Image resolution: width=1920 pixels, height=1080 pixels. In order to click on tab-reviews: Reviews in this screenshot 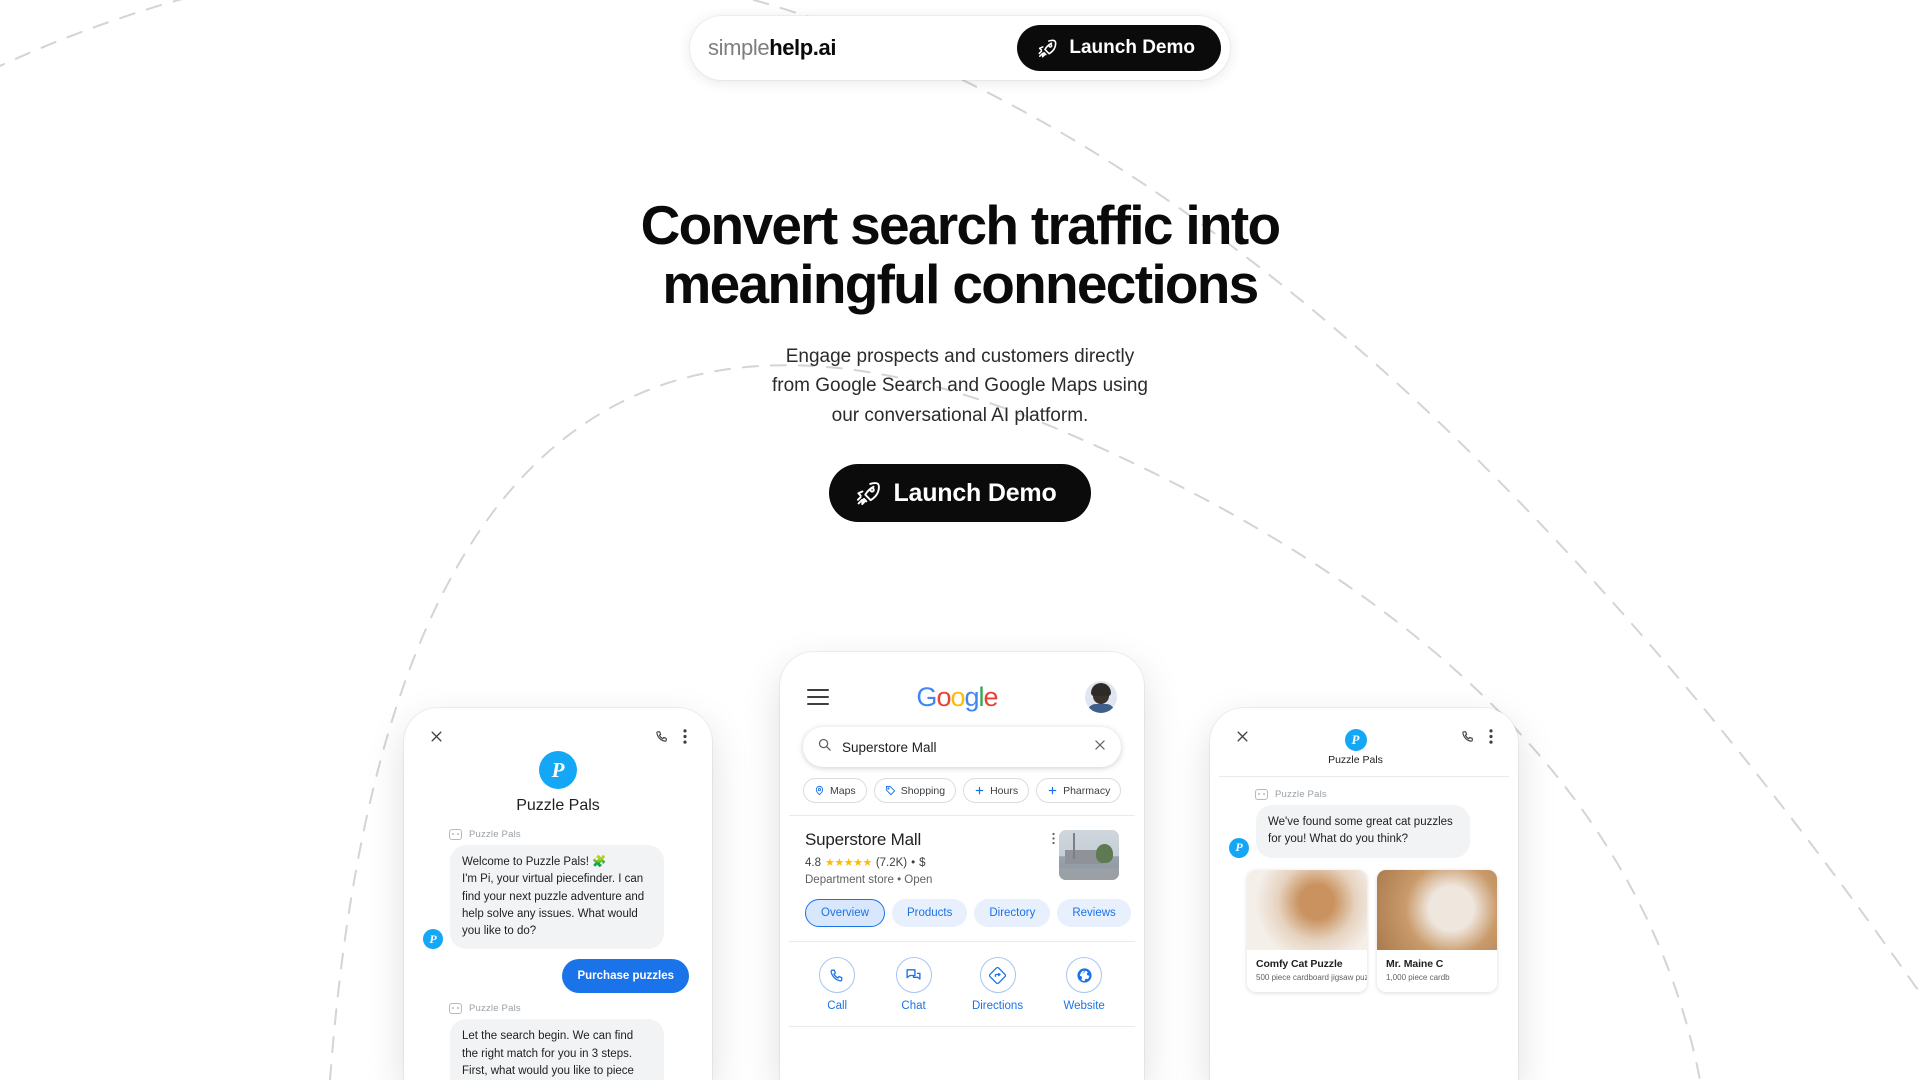, I will do `click(1094, 913)`.